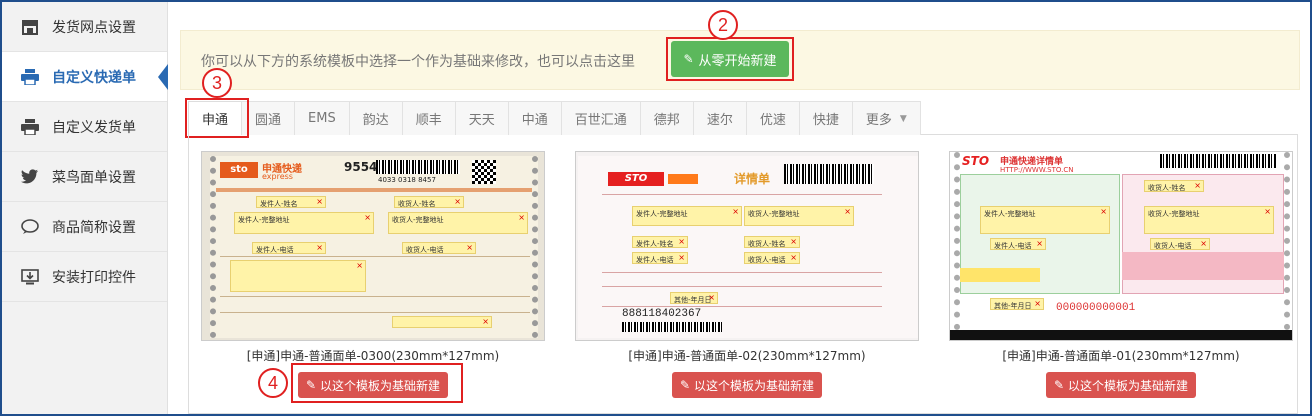 Image resolution: width=1312 pixels, height=416 pixels. I want to click on sidebar-item-cainiao: 菜鸟面单设置, so click(84, 177).